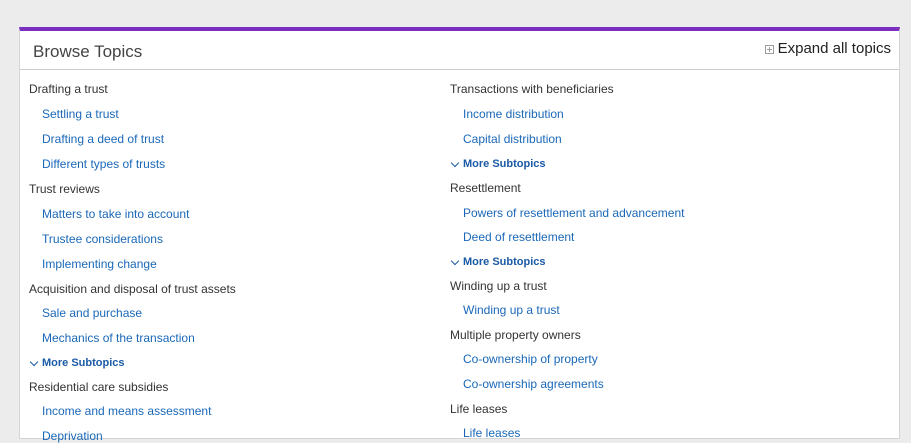 The image size is (911, 443). Describe the element at coordinates (68, 89) in the screenshot. I see `topic-heading: Drafting a trust` at that location.